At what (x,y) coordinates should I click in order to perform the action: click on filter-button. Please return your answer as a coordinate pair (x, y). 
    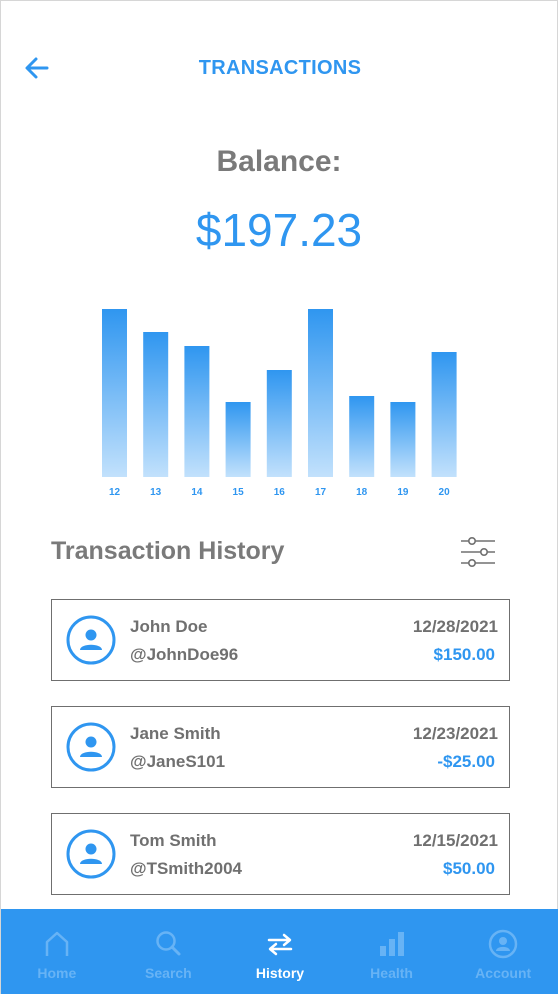
    Looking at the image, I should click on (478, 552).